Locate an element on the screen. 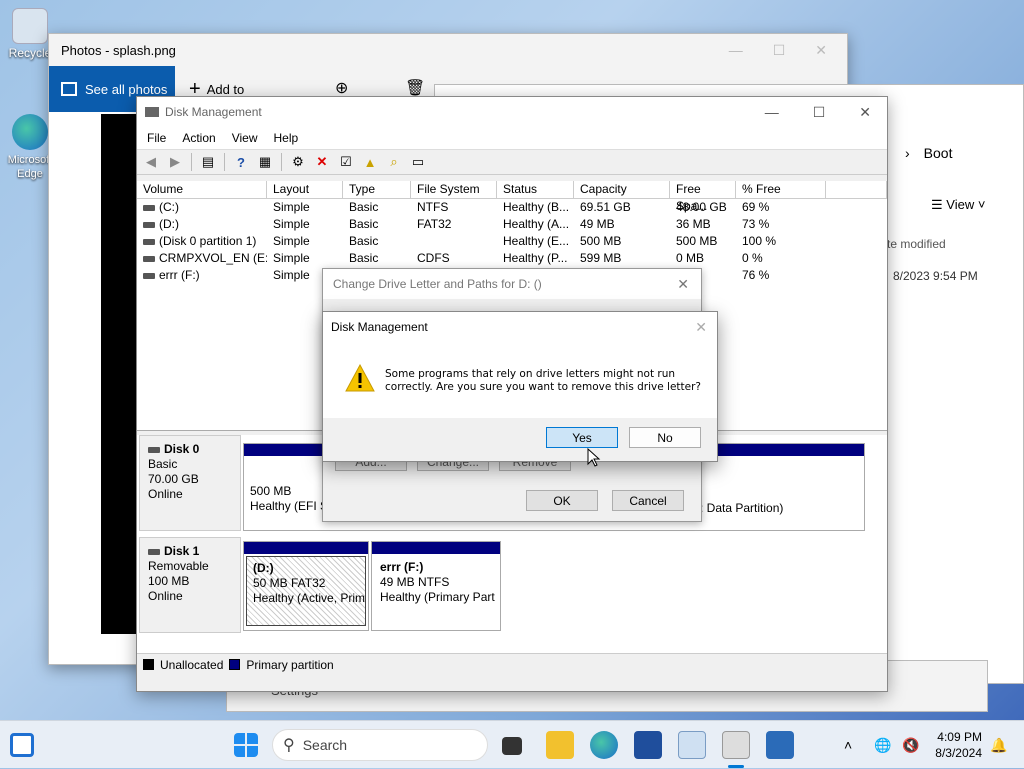 The image size is (1024, 769). help-icon: ? is located at coordinates (241, 162).